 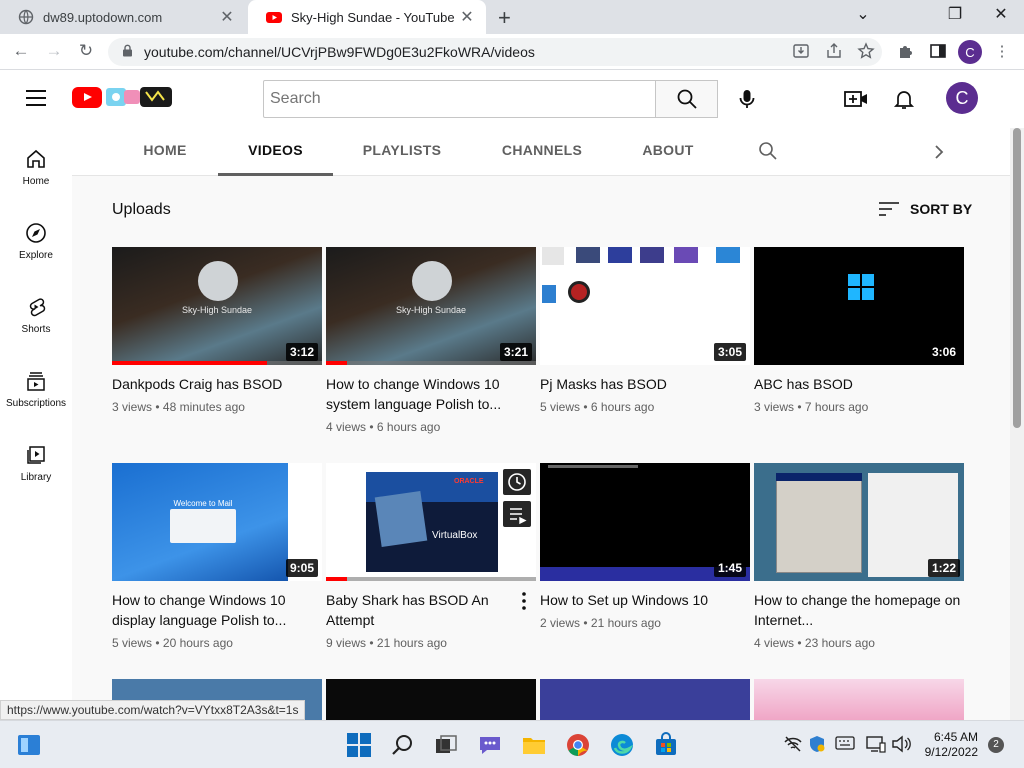 I want to click on chrome-icon, so click(x=578, y=745).